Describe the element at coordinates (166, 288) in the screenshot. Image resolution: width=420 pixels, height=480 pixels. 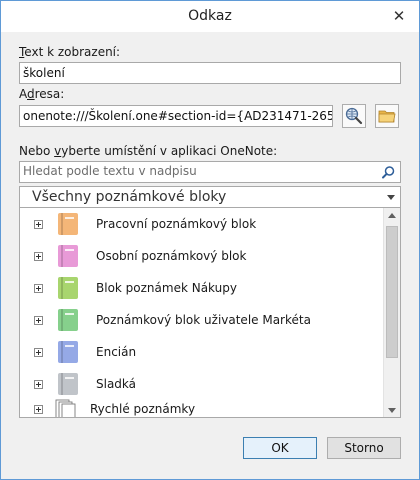
I see `notebook-label: Blok poznámek Nákupy` at that location.